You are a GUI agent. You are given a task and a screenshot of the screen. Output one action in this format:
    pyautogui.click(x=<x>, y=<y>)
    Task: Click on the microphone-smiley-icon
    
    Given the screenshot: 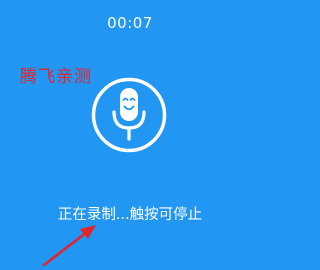 What is the action you would take?
    pyautogui.click(x=129, y=115)
    